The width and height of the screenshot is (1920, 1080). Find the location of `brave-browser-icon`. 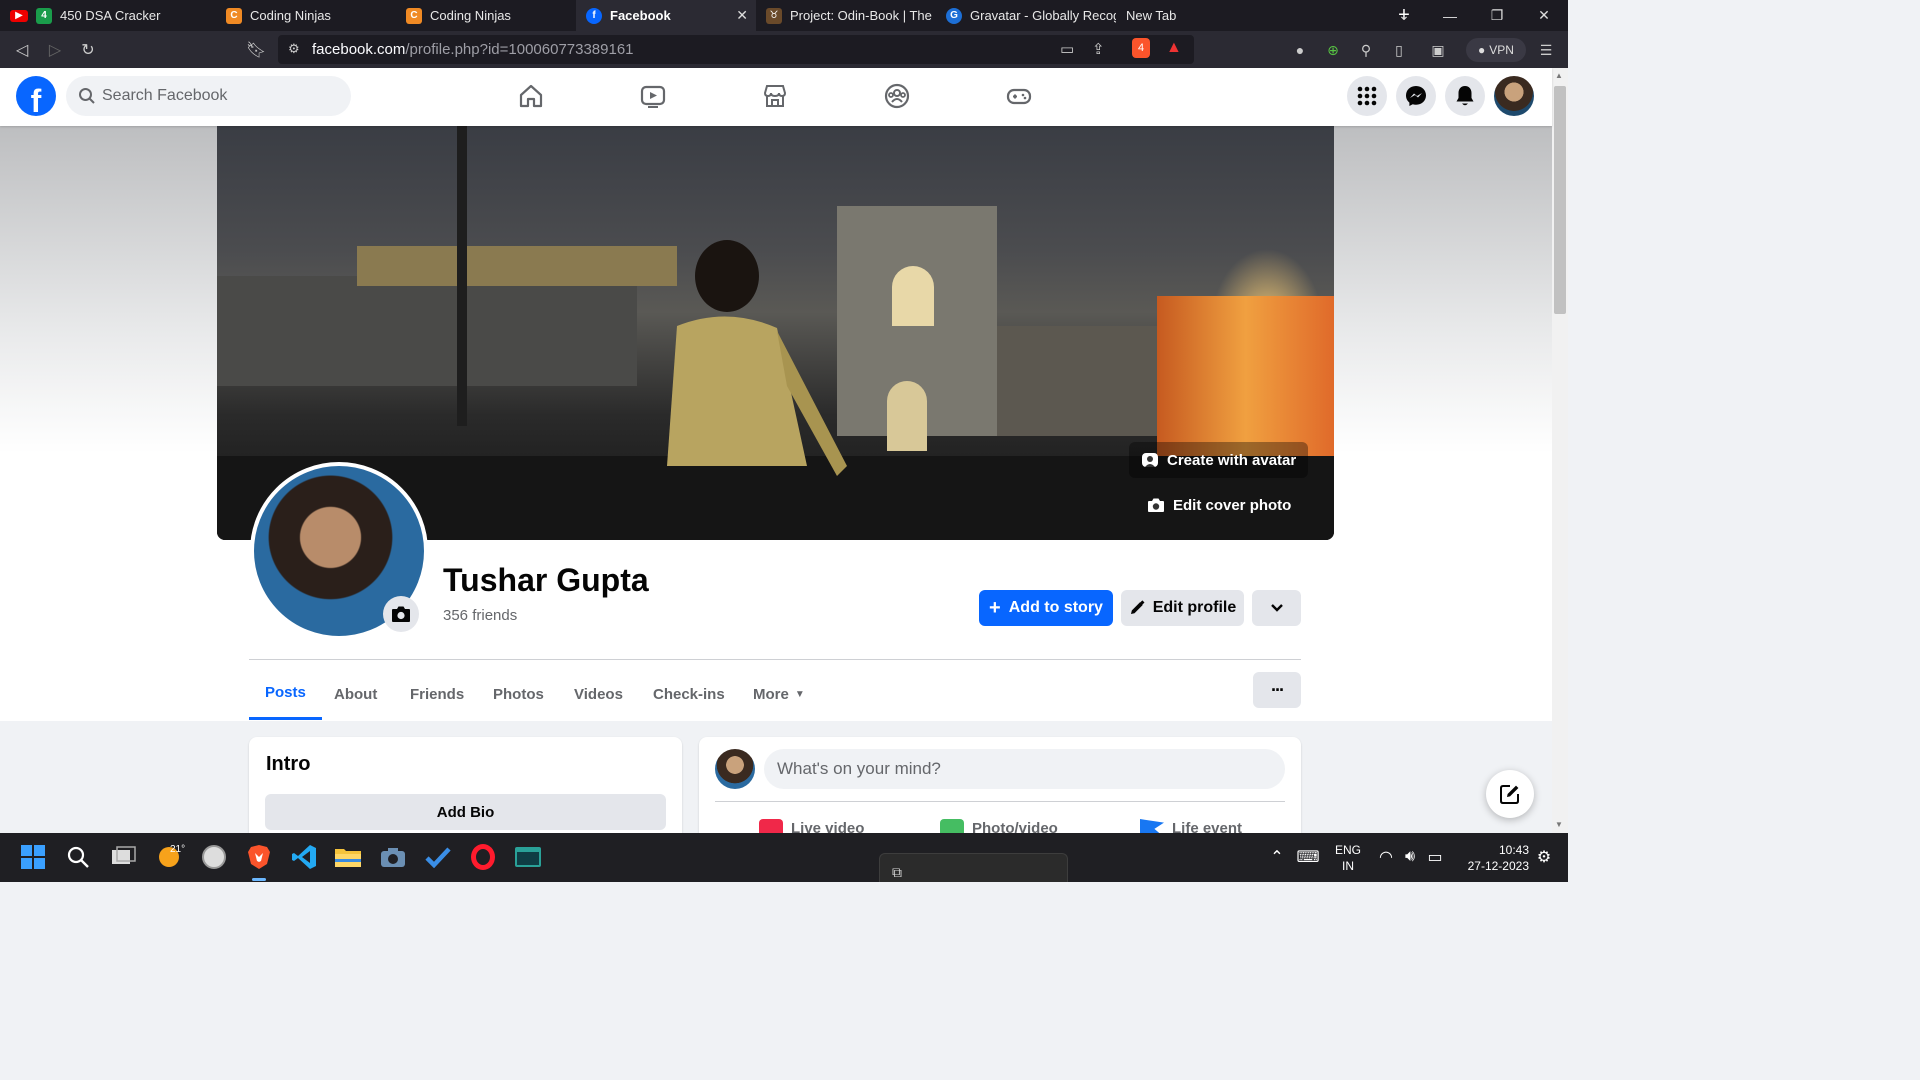

brave-browser-icon is located at coordinates (259, 857).